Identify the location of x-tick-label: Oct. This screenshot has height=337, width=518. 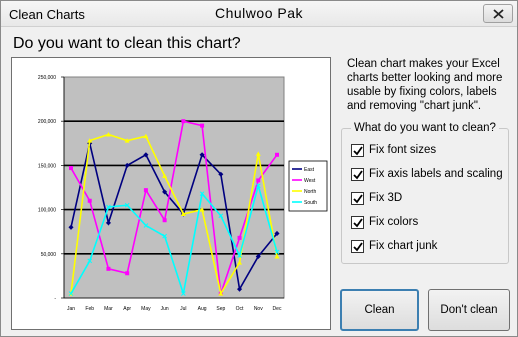
(240, 309).